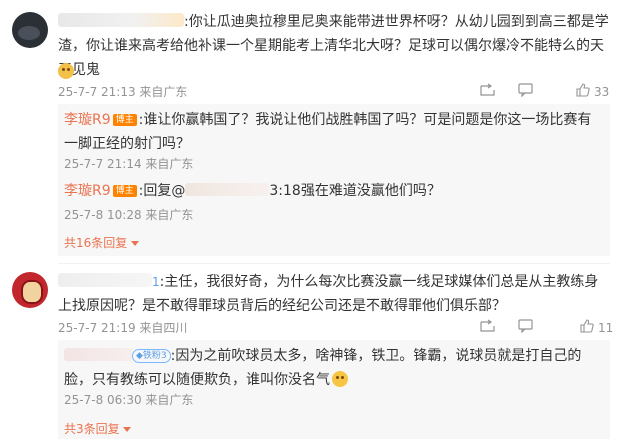  I want to click on like-button: 33, so click(592, 91).